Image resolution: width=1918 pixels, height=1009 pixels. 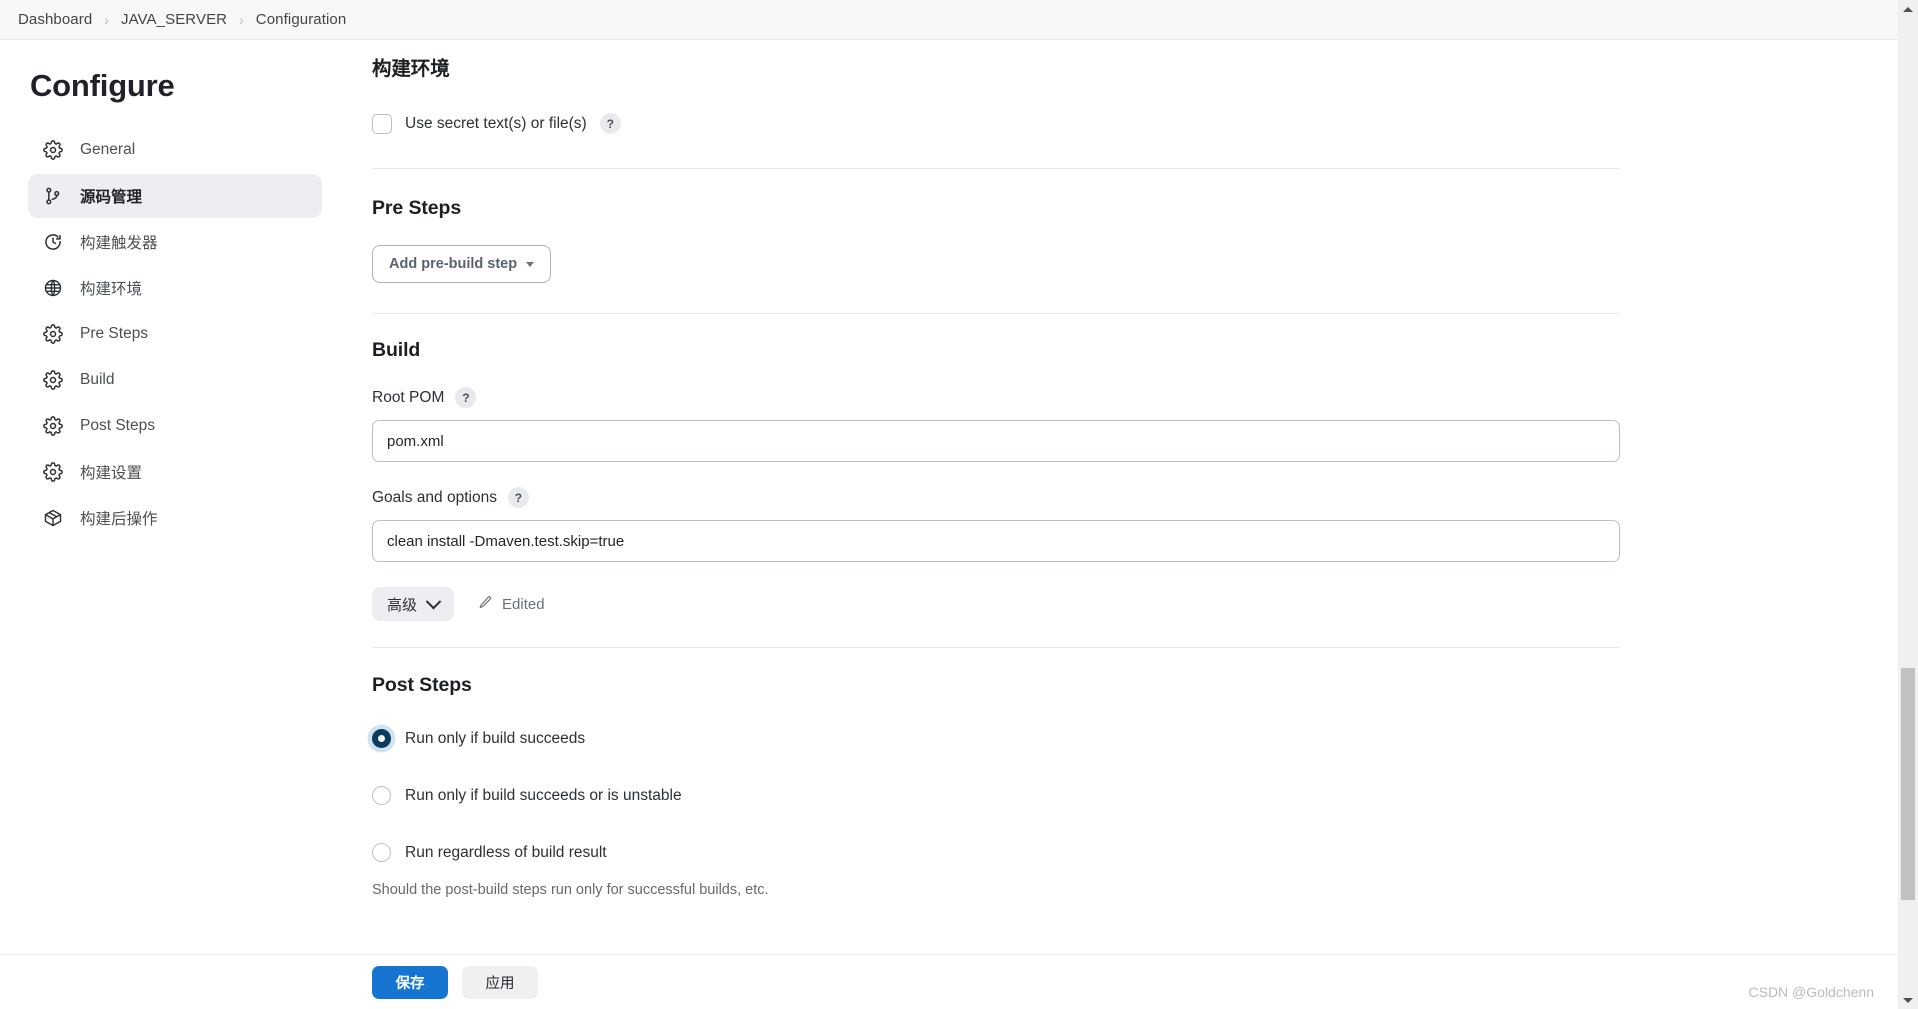 I want to click on sidebar-item-source-code-management: 源码管理, so click(x=175, y=196).